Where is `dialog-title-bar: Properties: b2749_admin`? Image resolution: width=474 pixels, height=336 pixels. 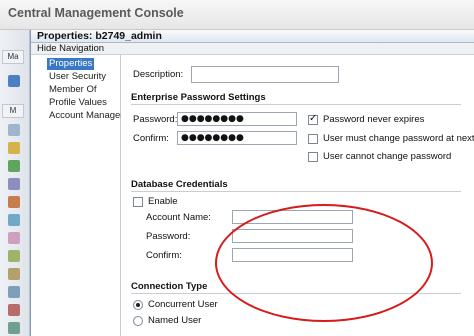 dialog-title-bar: Properties: b2749_admin is located at coordinates (252, 36).